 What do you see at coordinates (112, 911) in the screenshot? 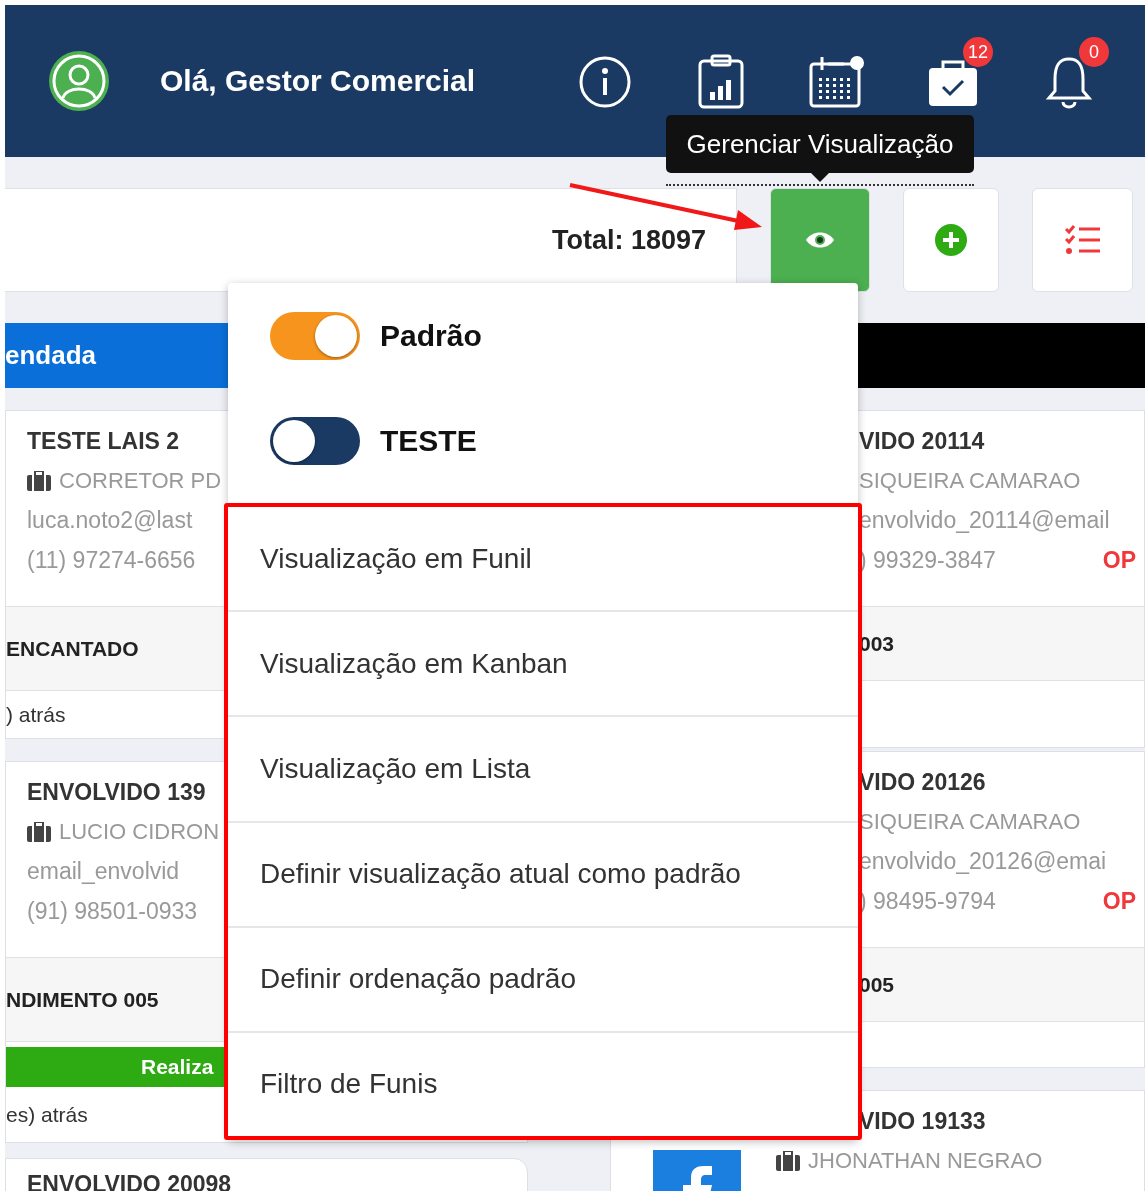
I see `card-phone: (91) 98501-0933` at bounding box center [112, 911].